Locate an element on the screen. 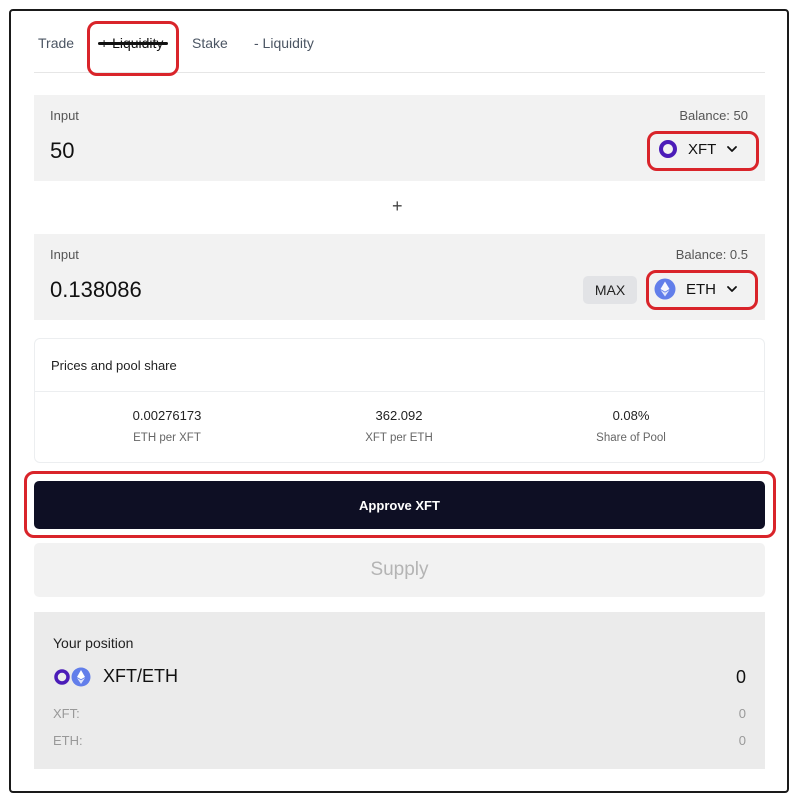 This screenshot has height=805, width=800. approve-button: Approve XFT is located at coordinates (399, 505).